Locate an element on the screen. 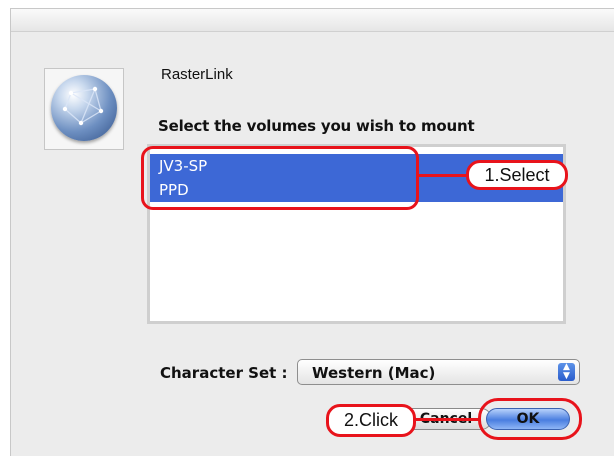 This screenshot has height=456, width=614. charset-select: Western (Mac) ▲ ▼ is located at coordinates (438, 372).